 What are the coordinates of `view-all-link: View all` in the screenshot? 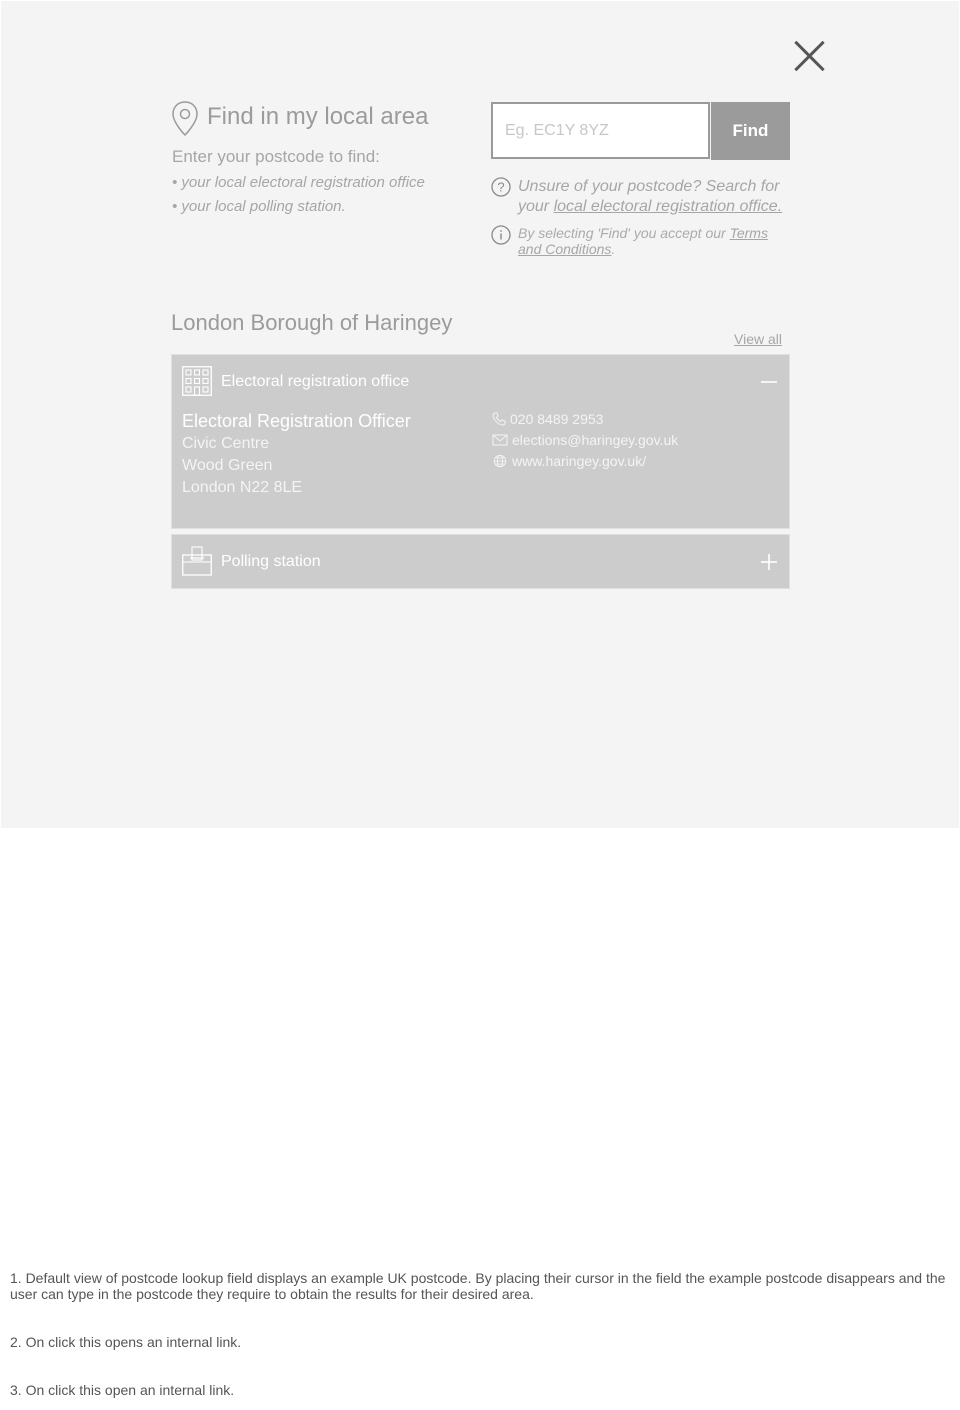 It's located at (758, 339).